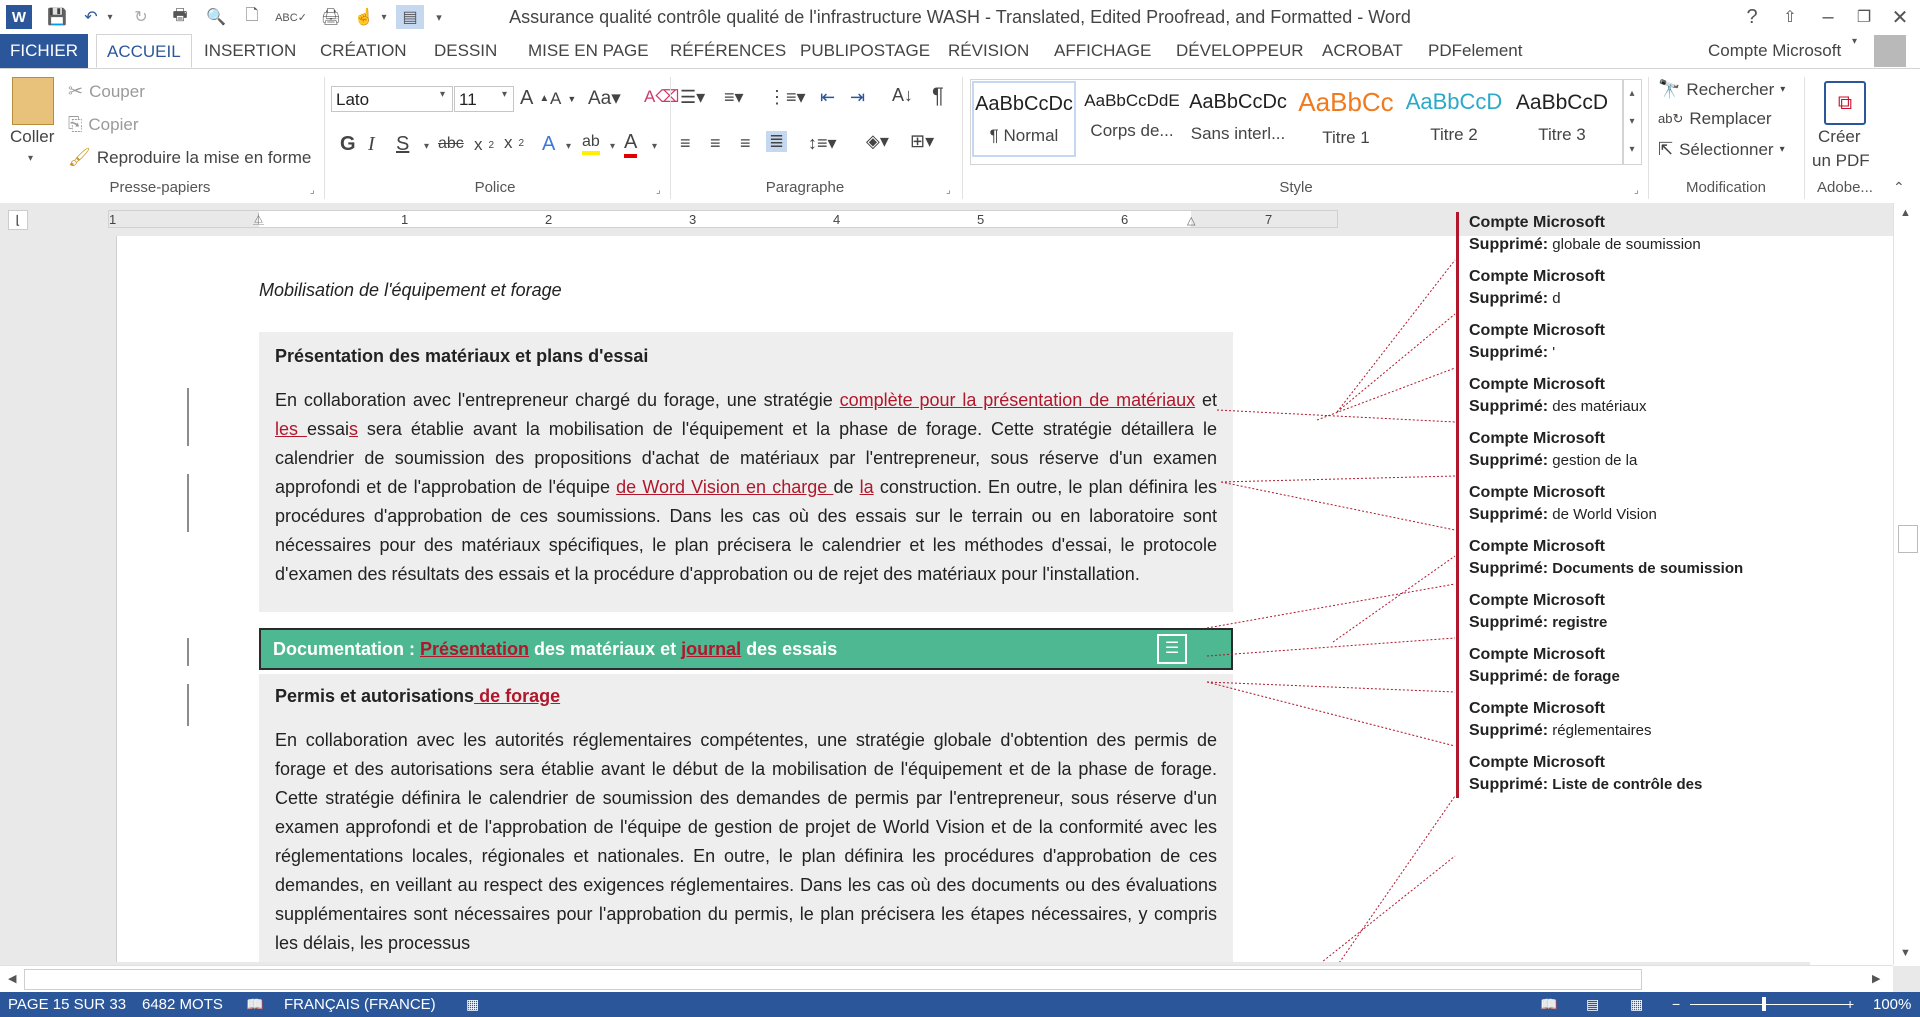 The width and height of the screenshot is (1920, 1017). What do you see at coordinates (189, 157) in the screenshot?
I see `format-painter-button: 🖌 Reproduire la mise en forme` at bounding box center [189, 157].